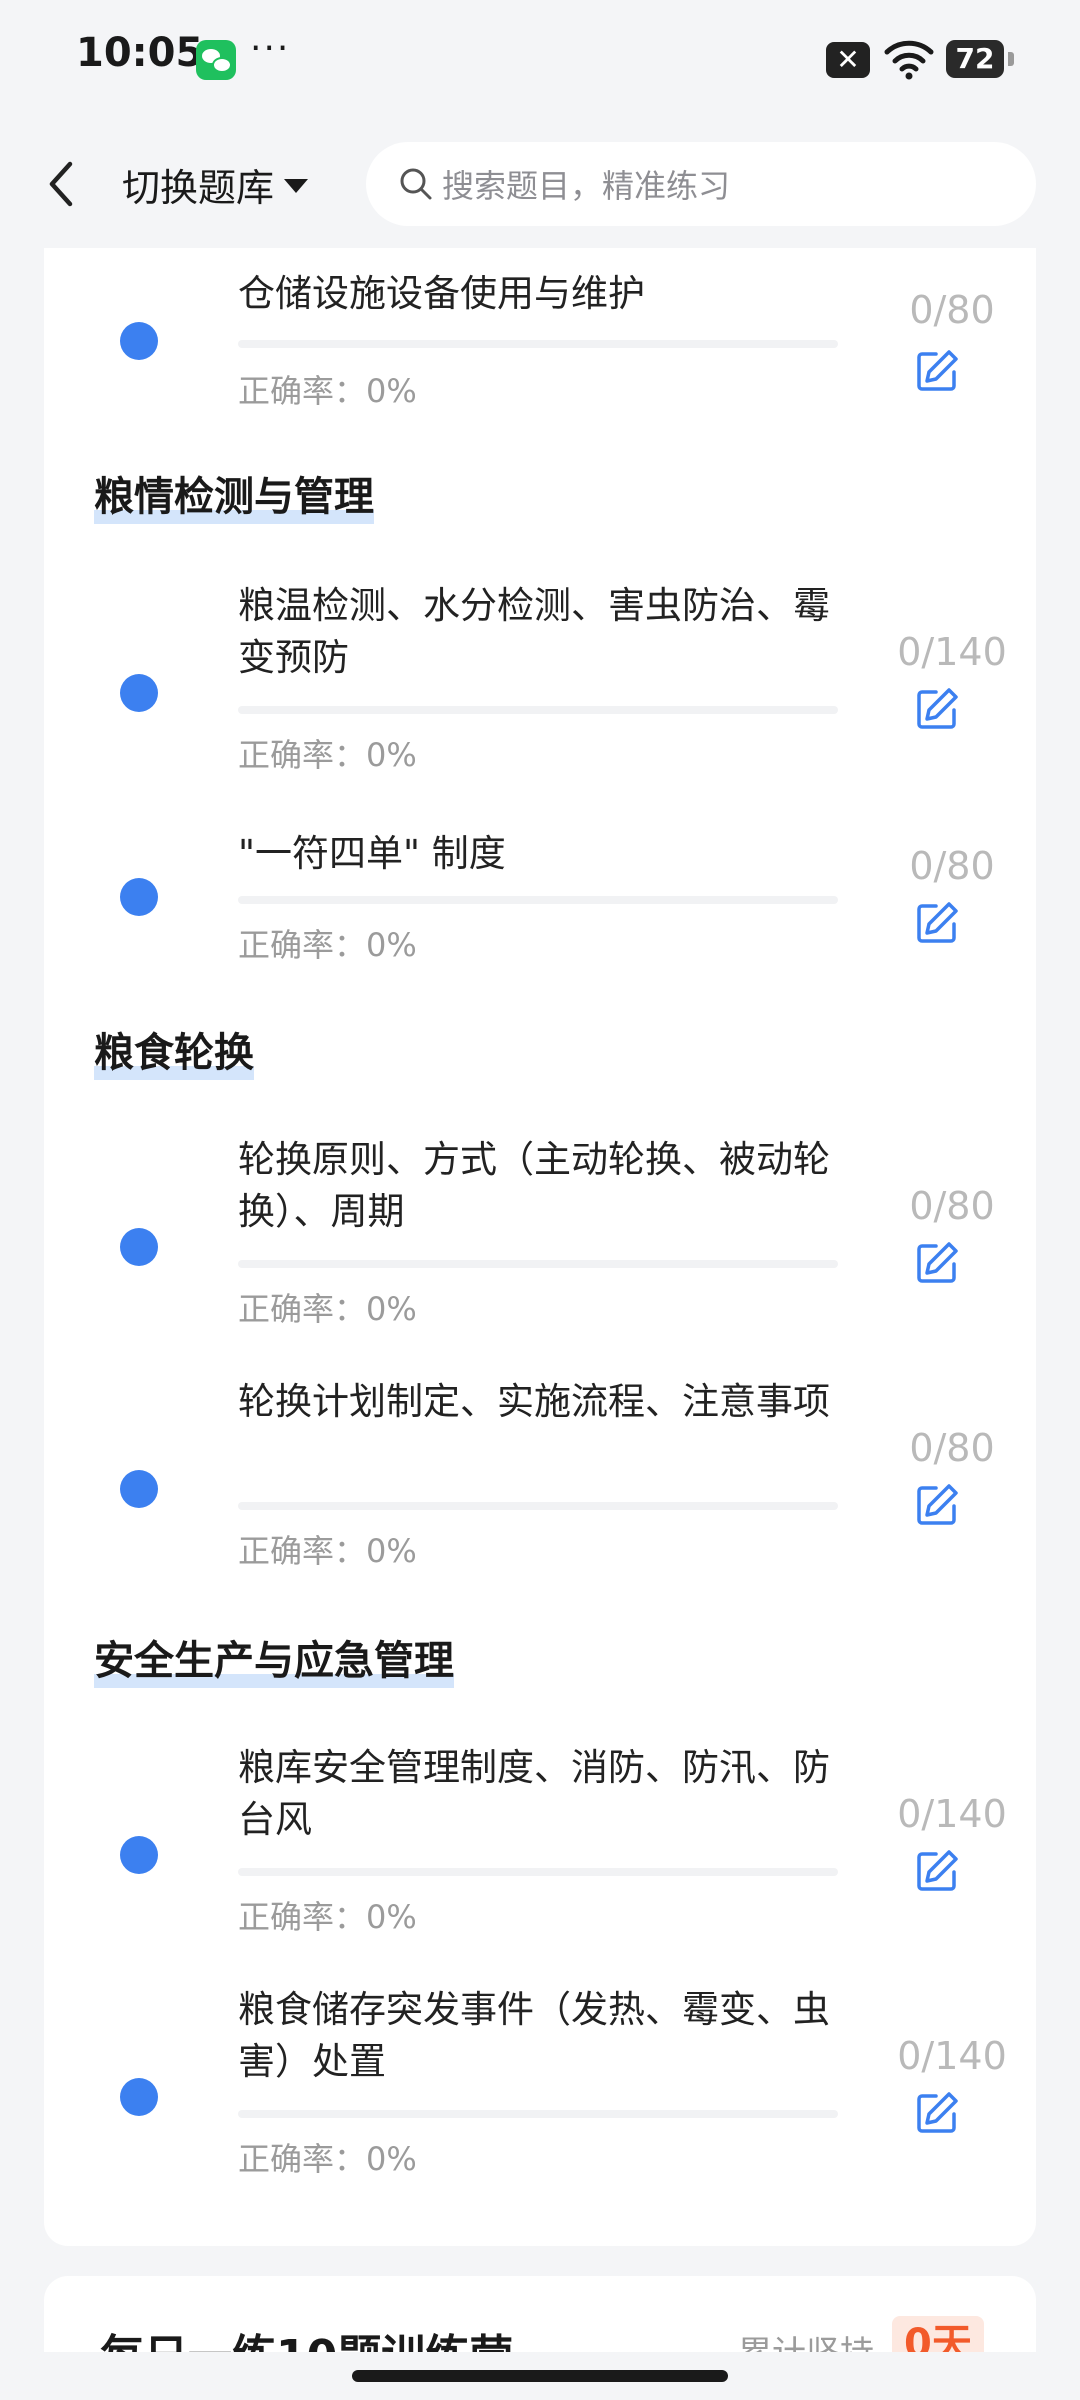  Describe the element at coordinates (534, 2035) in the screenshot. I see `chapter-item-title: 粮食储存突发事件（发热、霉变、虫害）处置` at that location.